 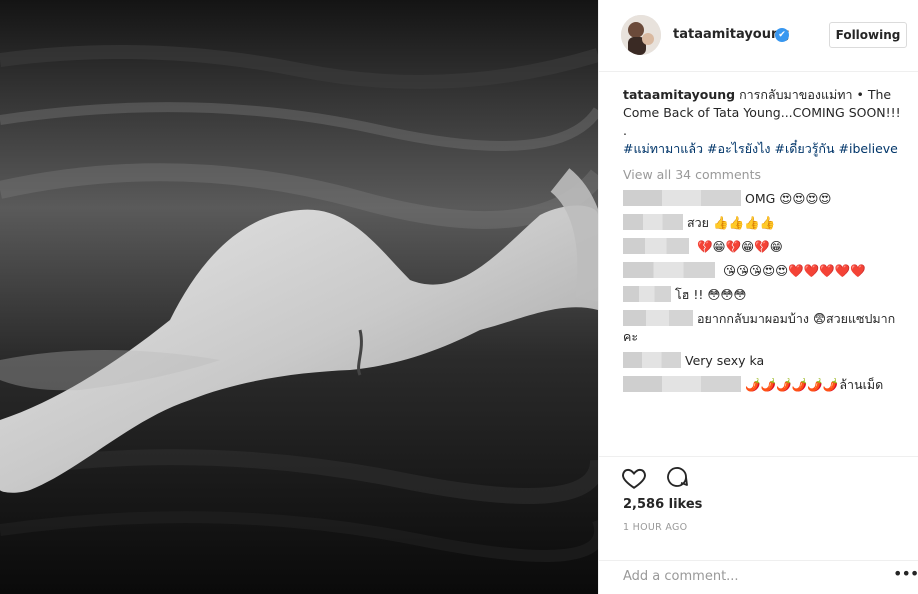 I want to click on comment: สวย 👍👍👍👍, so click(x=763, y=223).